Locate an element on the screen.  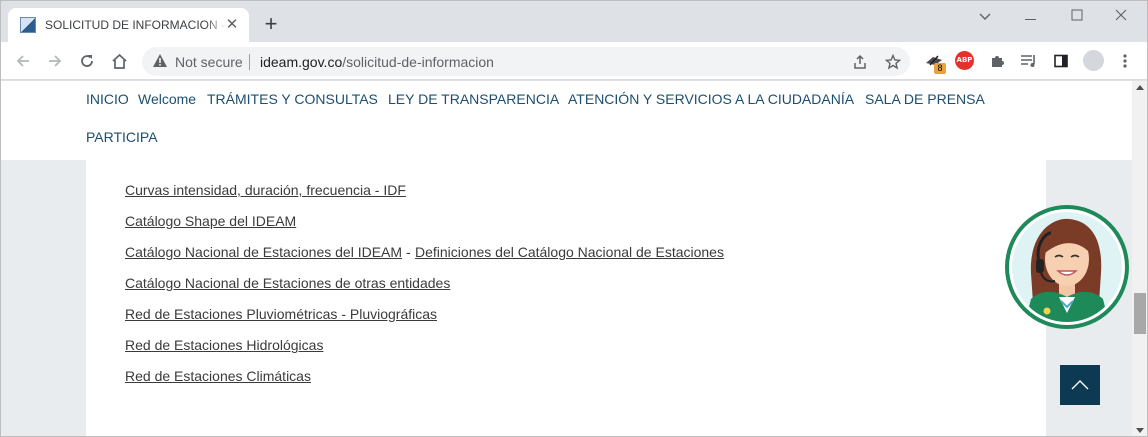
media-queue-icon is located at coordinates (1029, 61).